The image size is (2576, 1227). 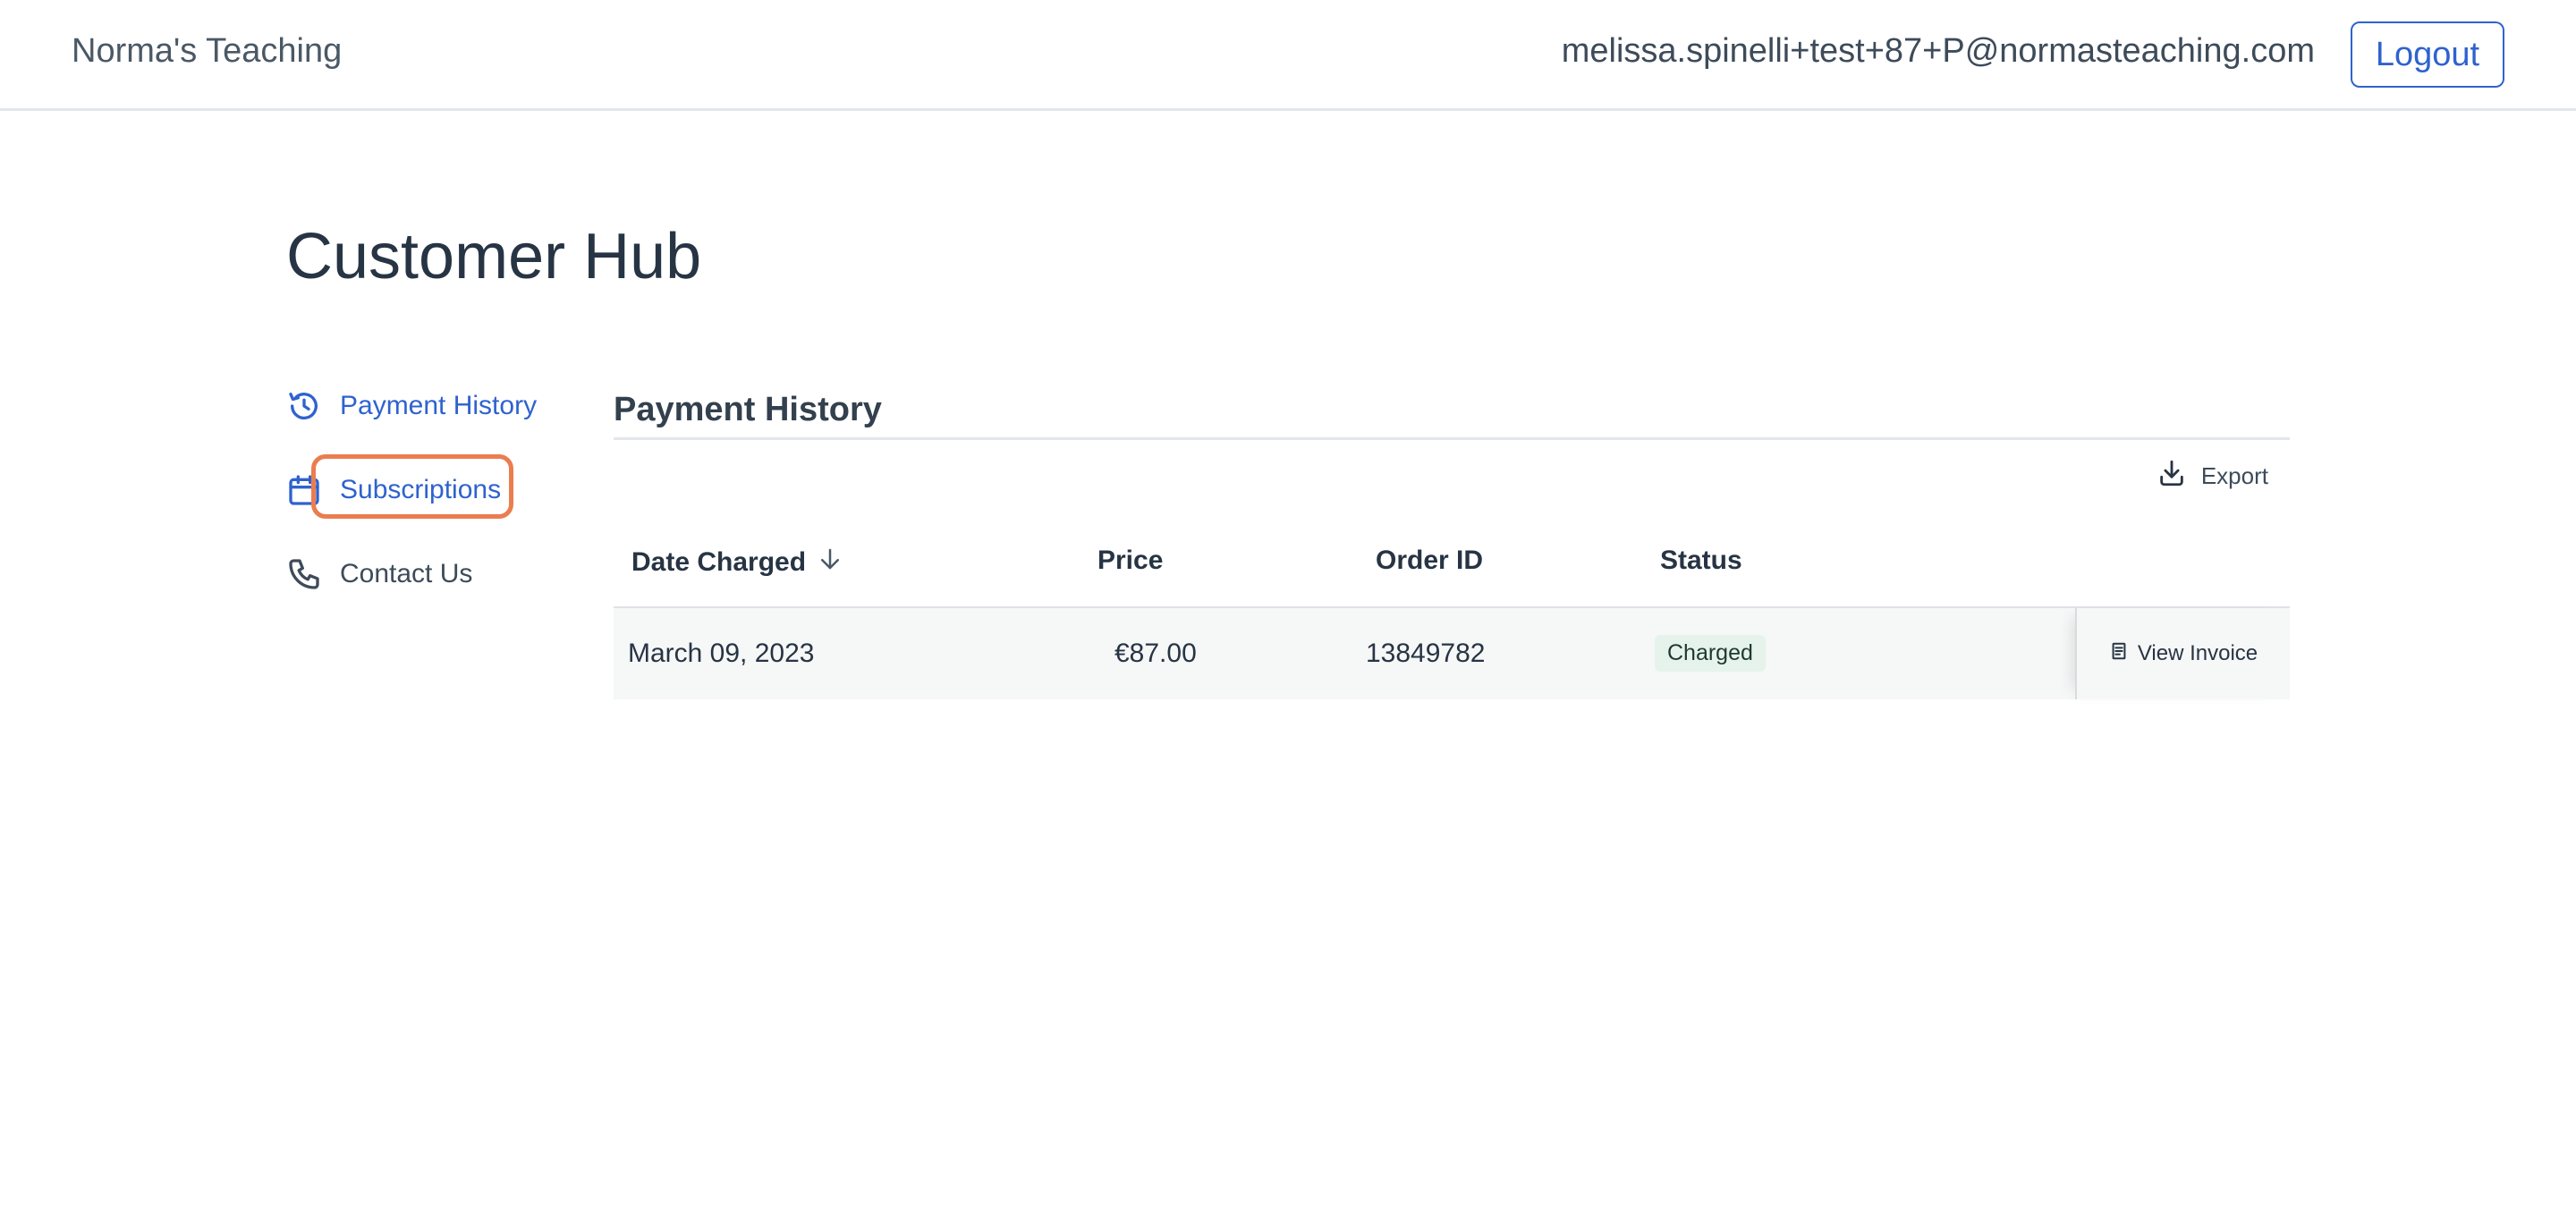 What do you see at coordinates (1430, 560) in the screenshot?
I see `column-header-order-id: Order ID` at bounding box center [1430, 560].